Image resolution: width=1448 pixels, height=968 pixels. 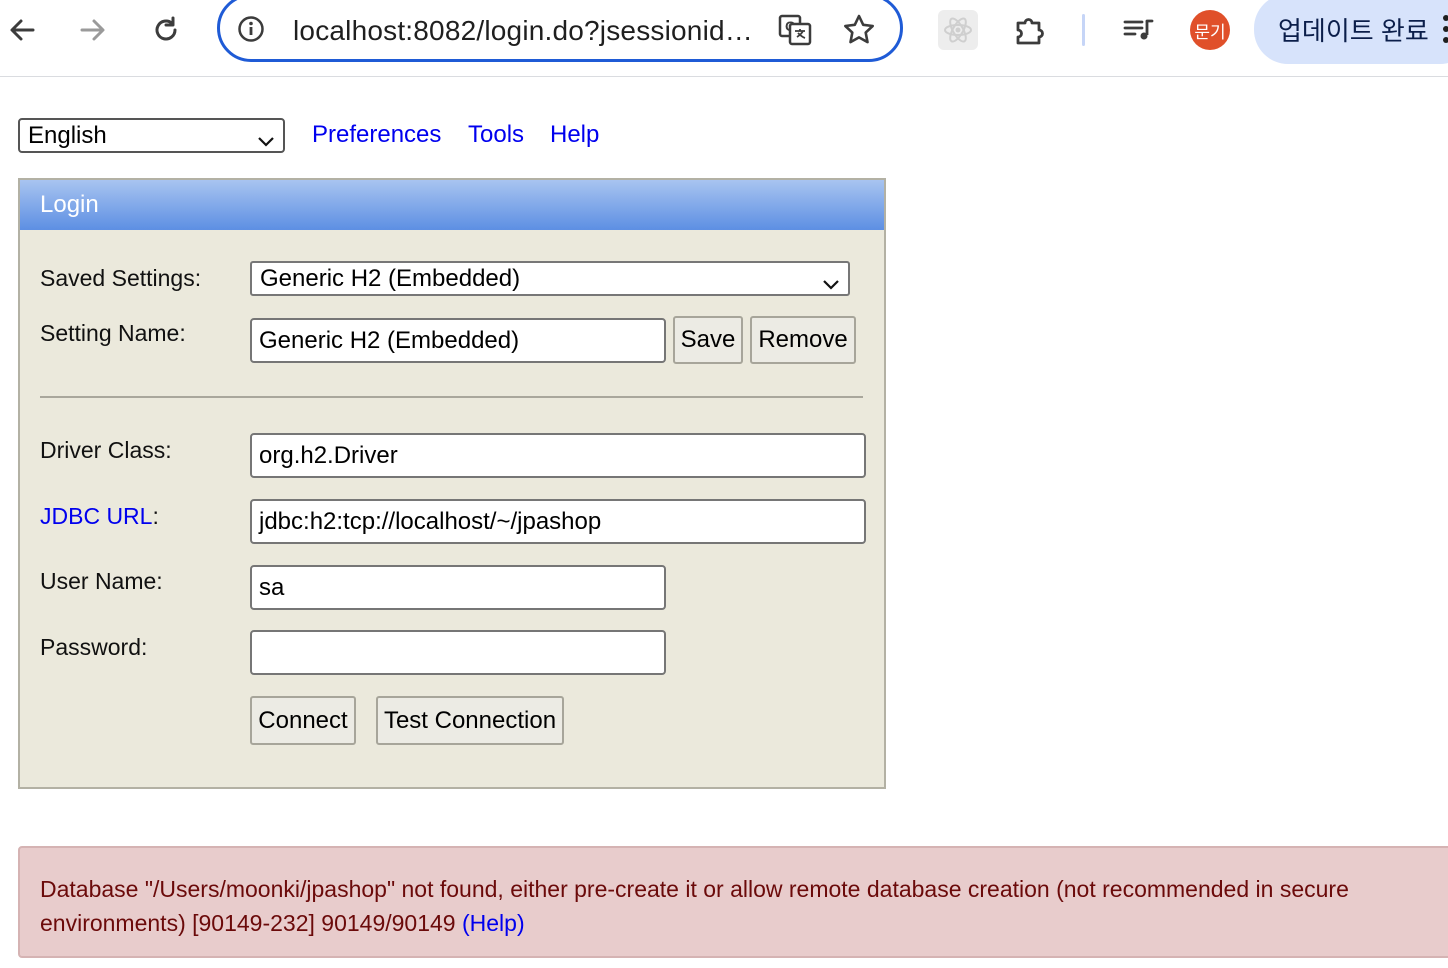 I want to click on test-connection-button: Test Connection, so click(x=470, y=720).